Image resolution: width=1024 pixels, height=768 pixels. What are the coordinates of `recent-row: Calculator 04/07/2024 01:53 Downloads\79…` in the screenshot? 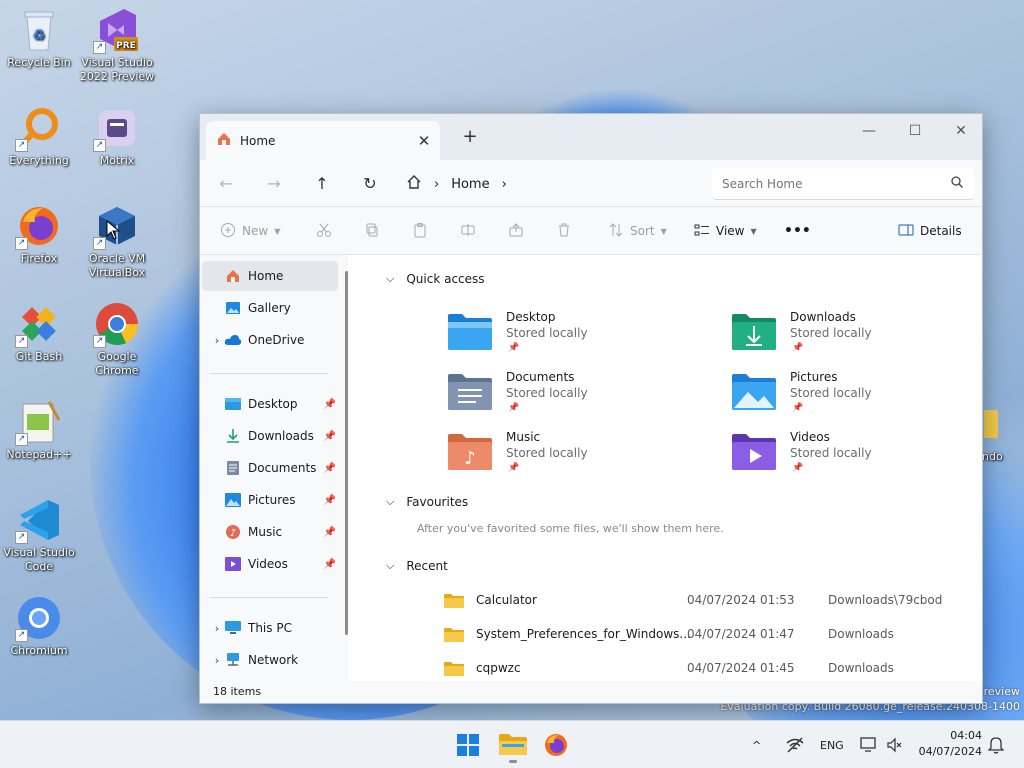 It's located at (694, 601).